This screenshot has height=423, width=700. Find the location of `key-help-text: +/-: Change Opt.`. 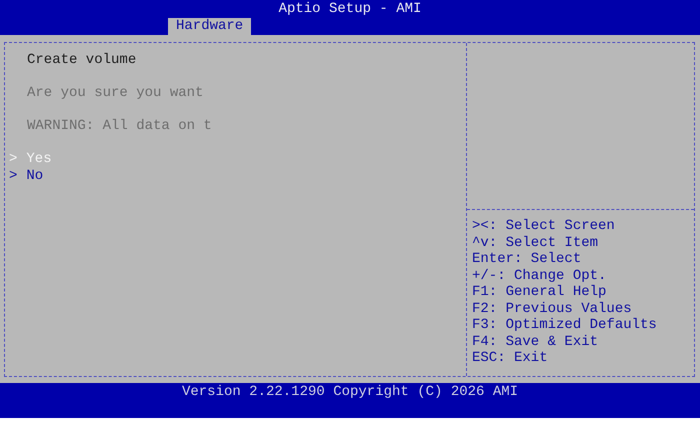

key-help-text: +/-: Change Opt. is located at coordinates (540, 276).